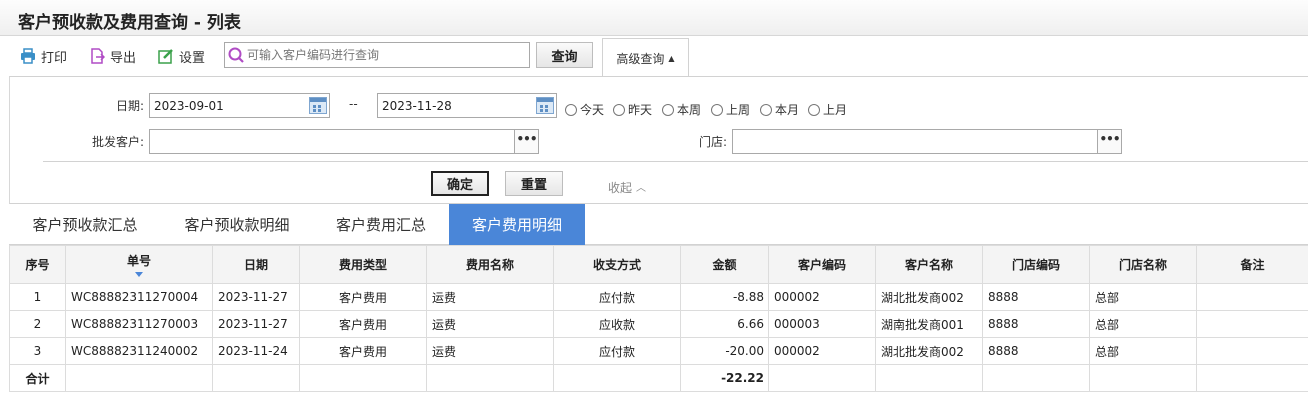 The image size is (1308, 418). What do you see at coordinates (85, 224) in the screenshot?
I see `tab-prepay-summary: 客户预收款汇总` at bounding box center [85, 224].